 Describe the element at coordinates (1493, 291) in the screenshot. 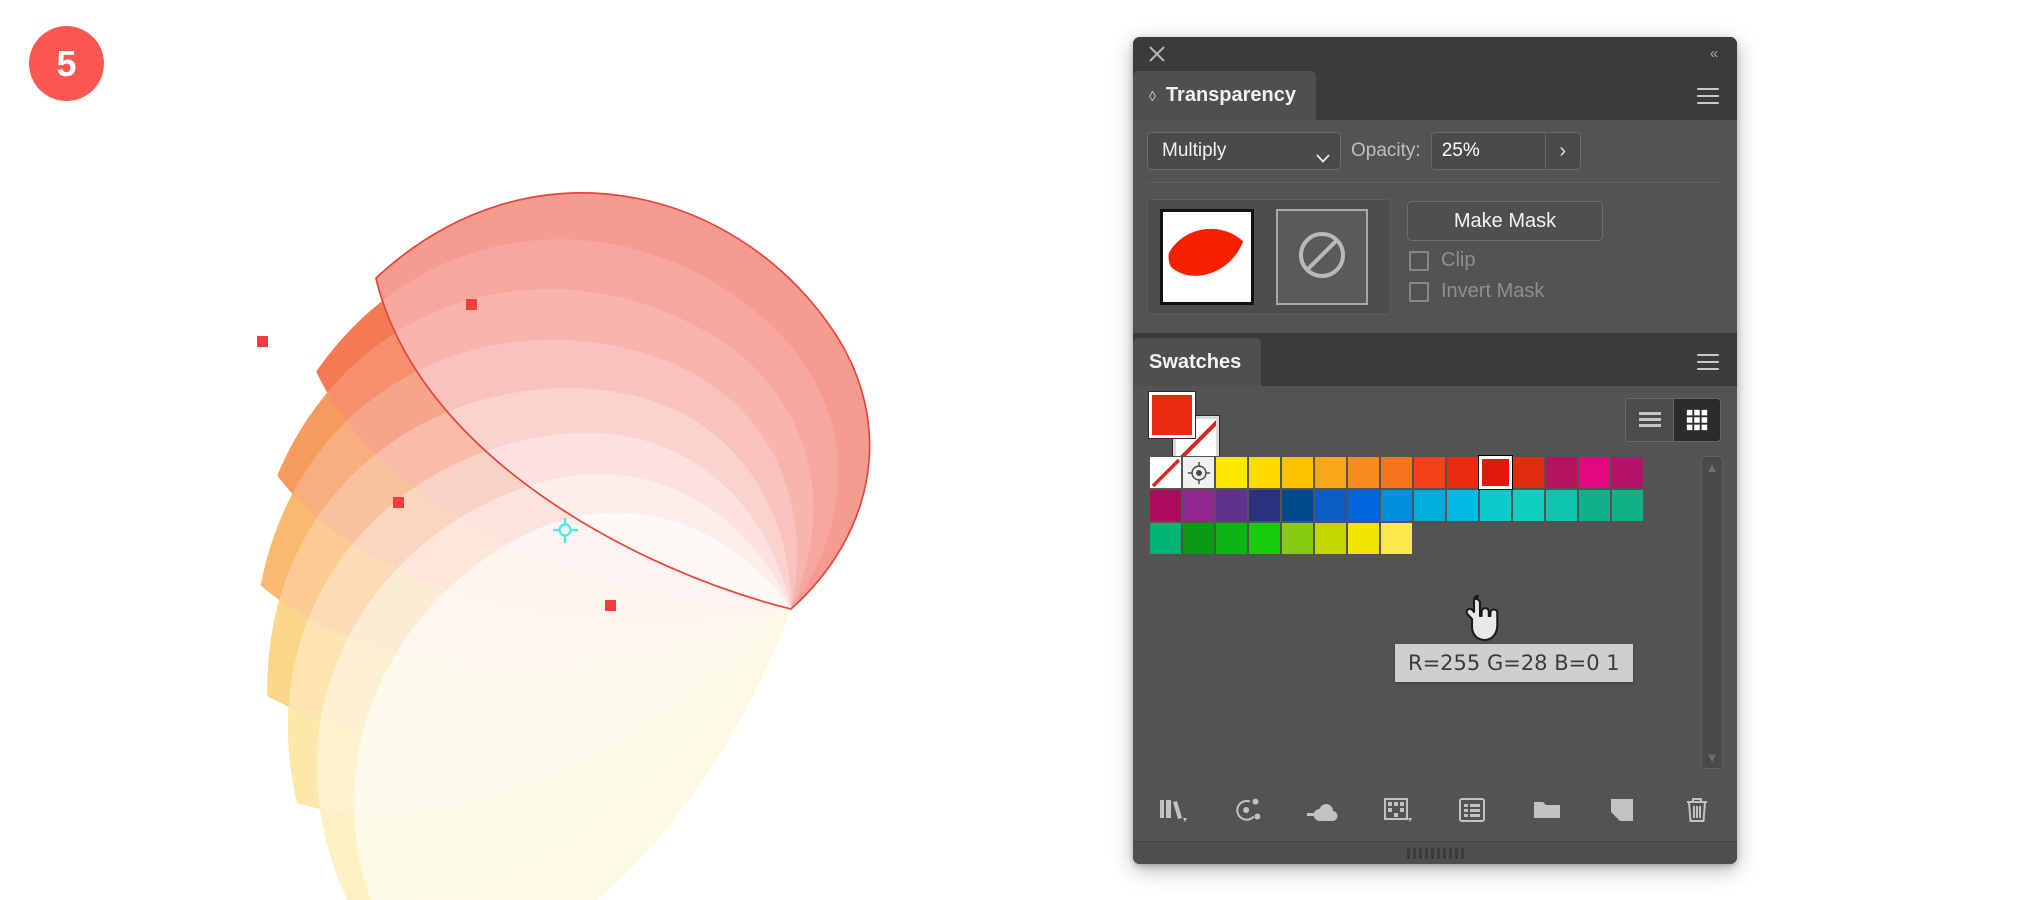

I see `invert-mask-label: Invert Mask` at that location.